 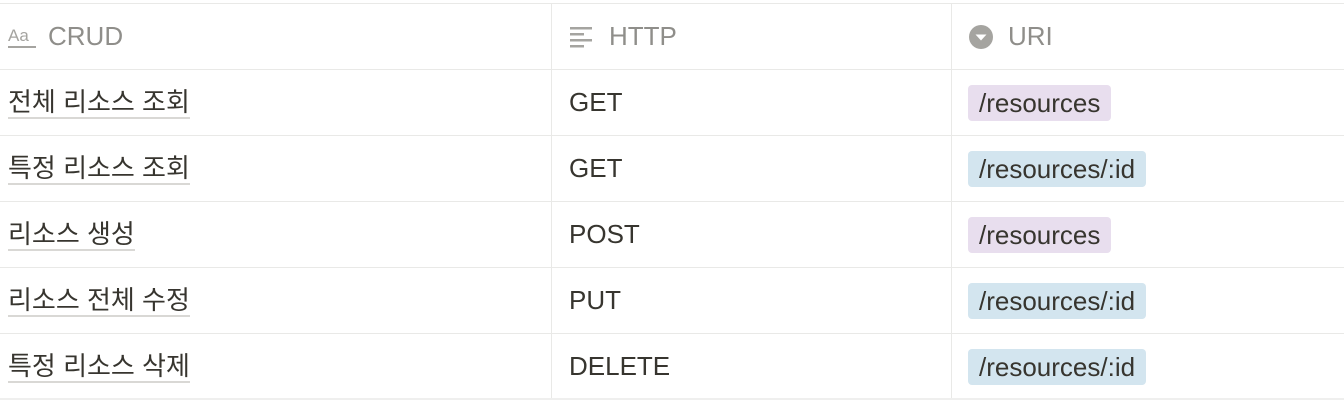 What do you see at coordinates (751, 36) in the screenshot?
I see `column-header-http: HTTP` at bounding box center [751, 36].